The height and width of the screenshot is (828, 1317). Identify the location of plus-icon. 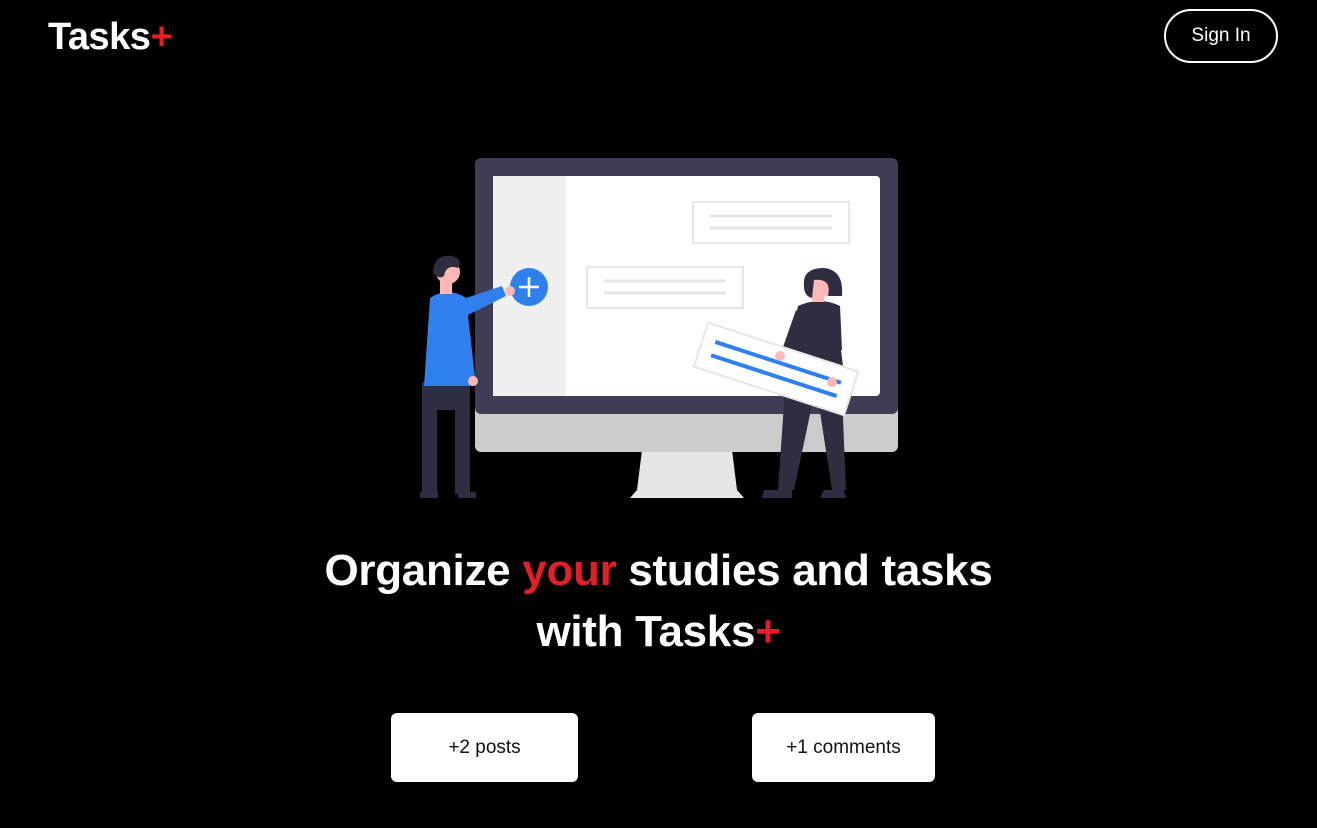
(529, 287).